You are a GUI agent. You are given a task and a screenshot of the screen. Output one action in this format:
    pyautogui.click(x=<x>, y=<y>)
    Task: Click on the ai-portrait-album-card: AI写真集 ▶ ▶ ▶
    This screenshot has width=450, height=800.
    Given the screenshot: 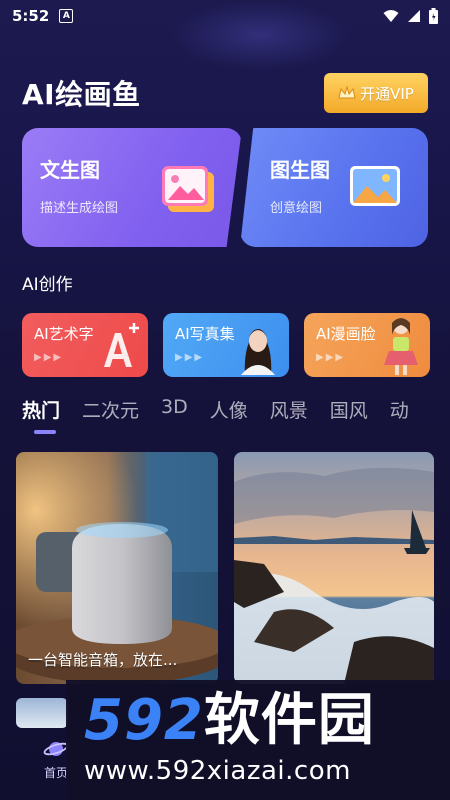 What is the action you would take?
    pyautogui.click(x=226, y=345)
    